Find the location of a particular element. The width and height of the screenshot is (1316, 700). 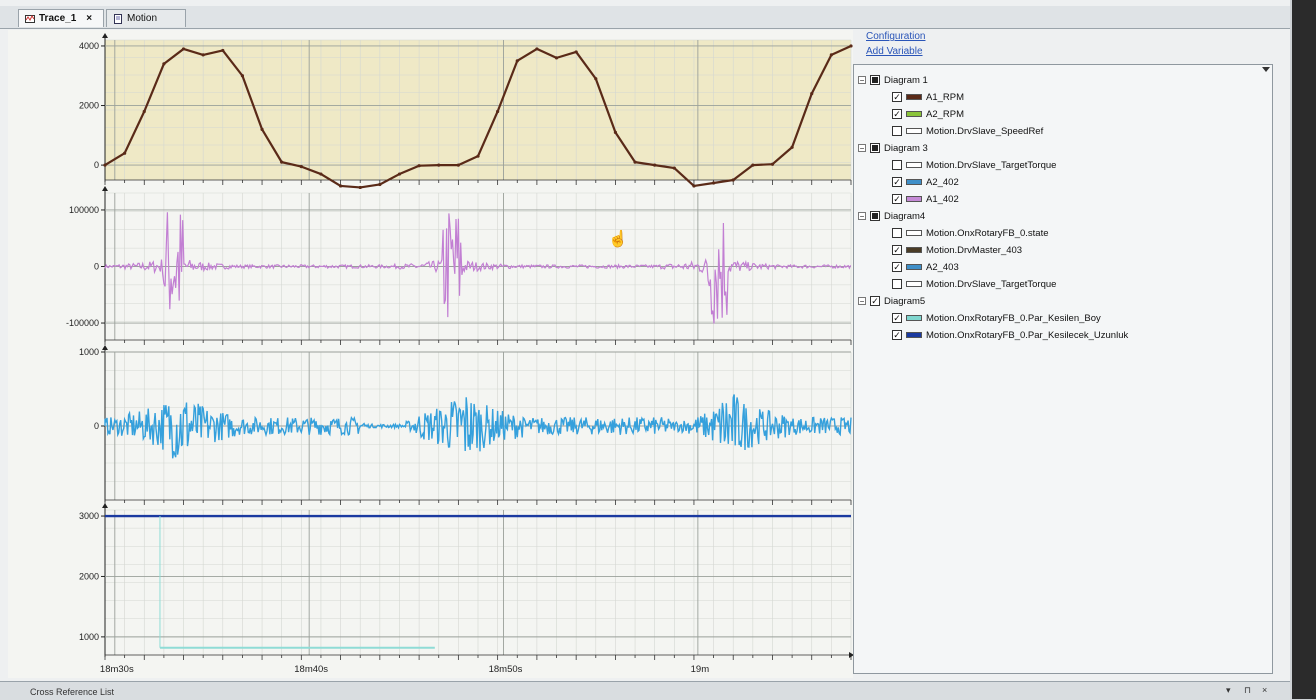

trace-icon is located at coordinates (30, 19).